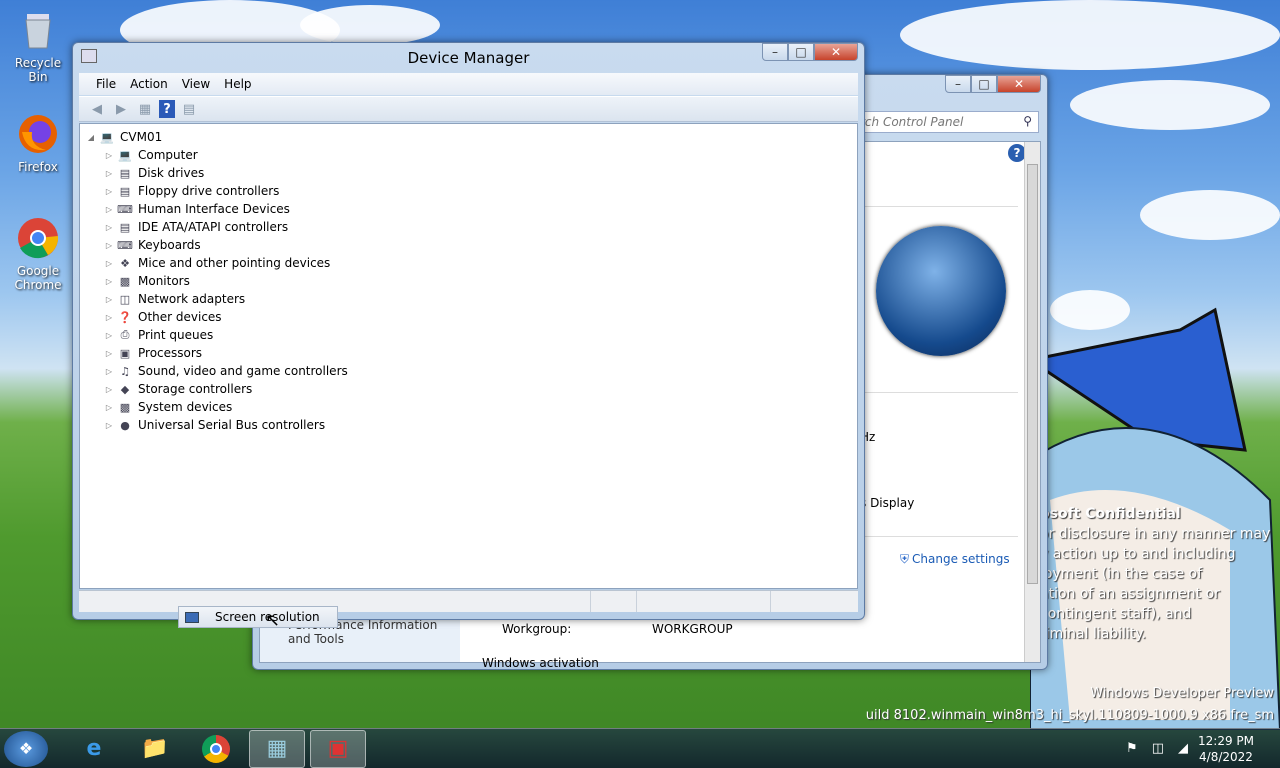 This screenshot has height=768, width=1280. Describe the element at coordinates (468, 155) in the screenshot. I see `tree-node: ▷ 💻 Computer` at that location.